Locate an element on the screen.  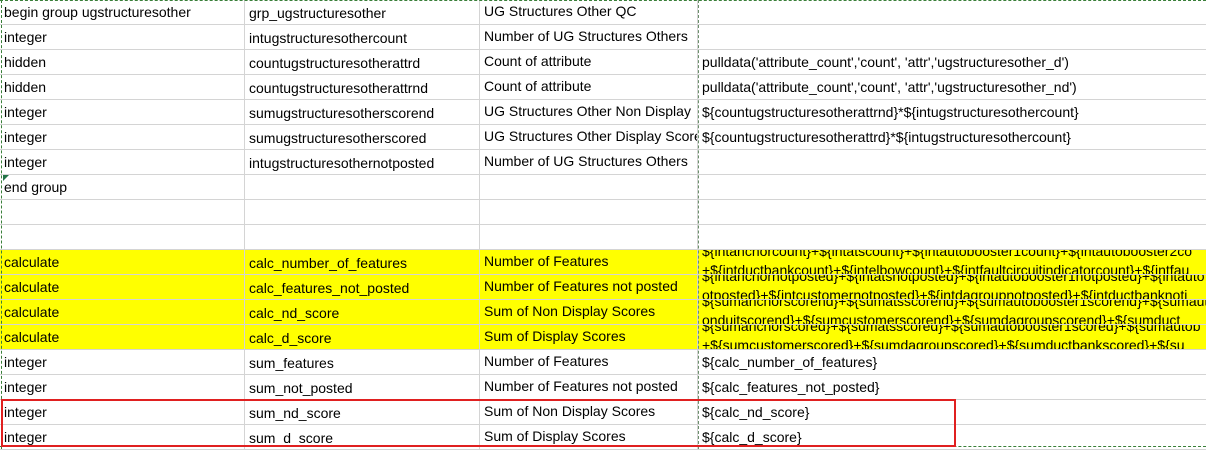
cell-name: intugstructuresothercount is located at coordinates (362, 37).